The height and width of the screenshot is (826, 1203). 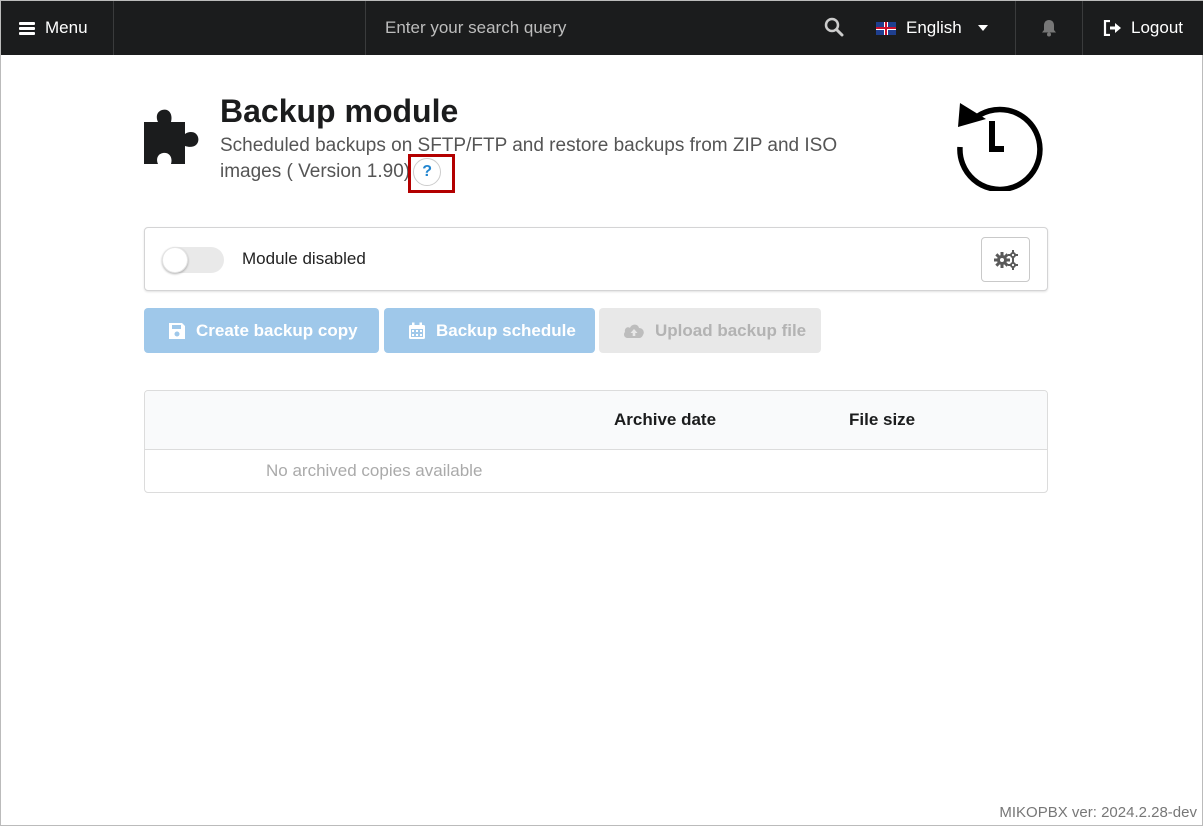 I want to click on cogs-icon, so click(x=1005, y=259).